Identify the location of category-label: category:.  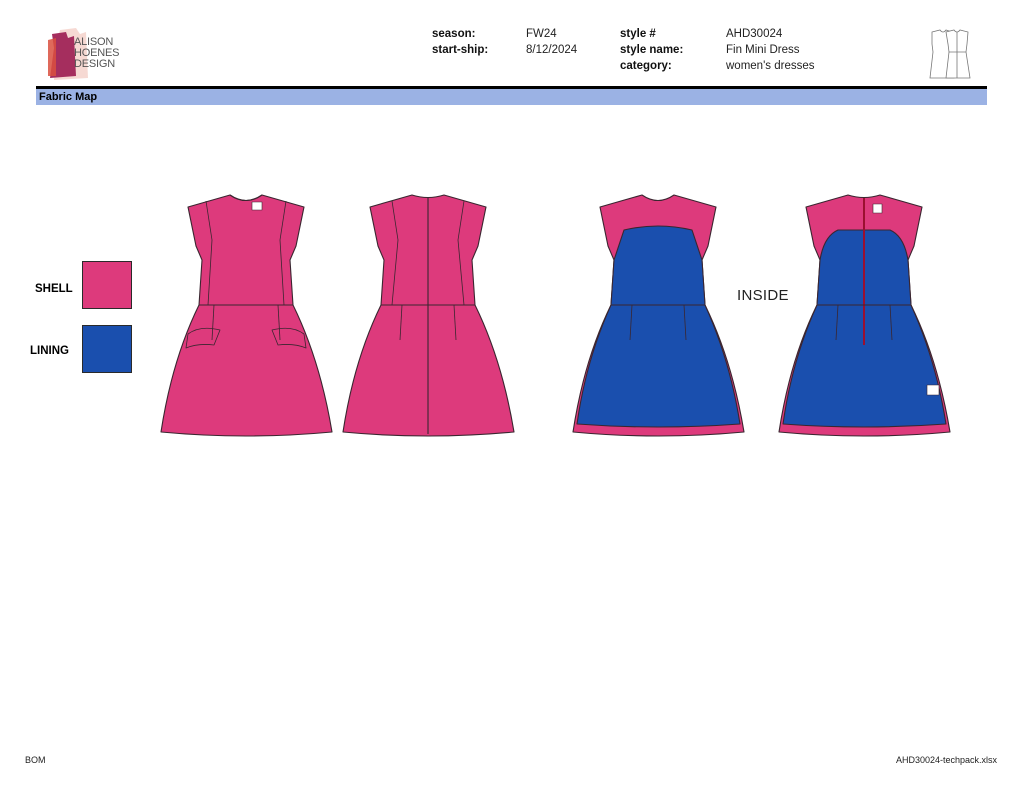
(646, 66).